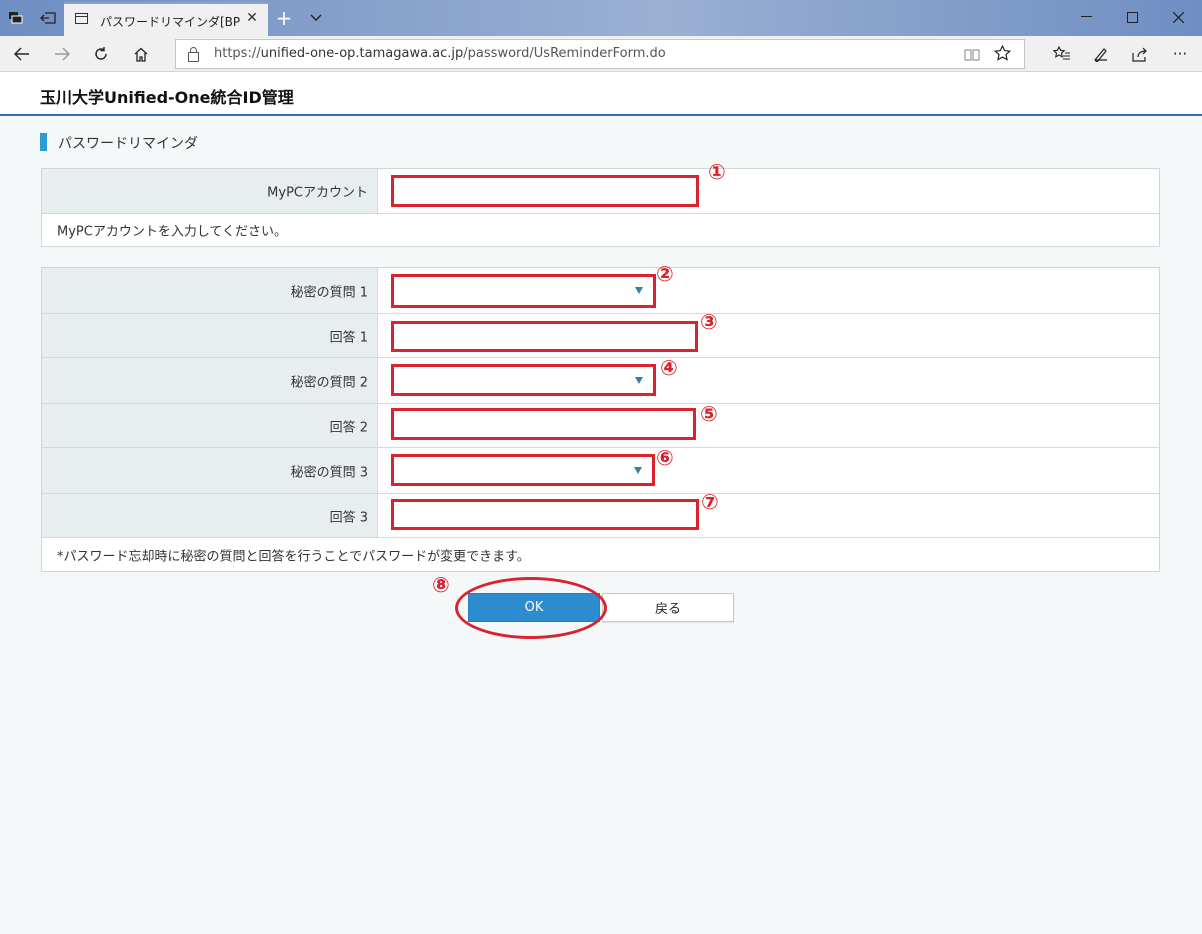 Image resolution: width=1202 pixels, height=934 pixels. Describe the element at coordinates (284, 18) in the screenshot. I see `new-tab-icon: +` at that location.